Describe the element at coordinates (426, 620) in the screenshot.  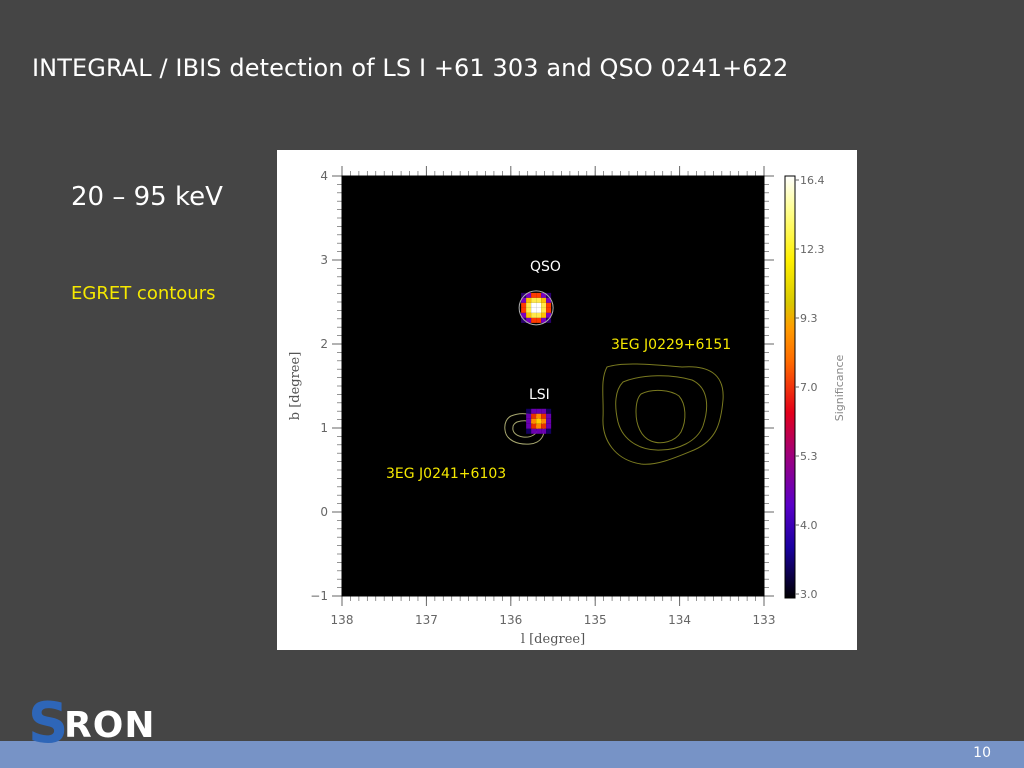
I see `x-tick-label: 137` at that location.